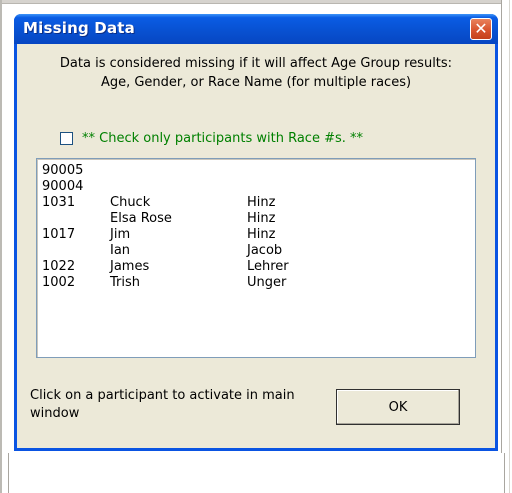  I want to click on list-item: 90004, so click(256, 187).